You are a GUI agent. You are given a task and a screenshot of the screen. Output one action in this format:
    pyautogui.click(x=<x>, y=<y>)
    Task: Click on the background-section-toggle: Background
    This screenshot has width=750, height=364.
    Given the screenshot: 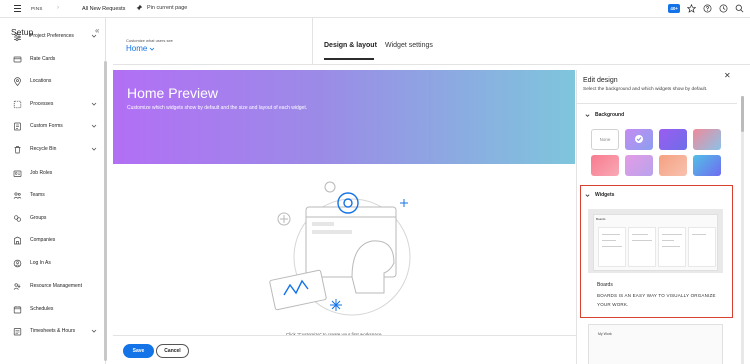 What is the action you would take?
    pyautogui.click(x=604, y=115)
    